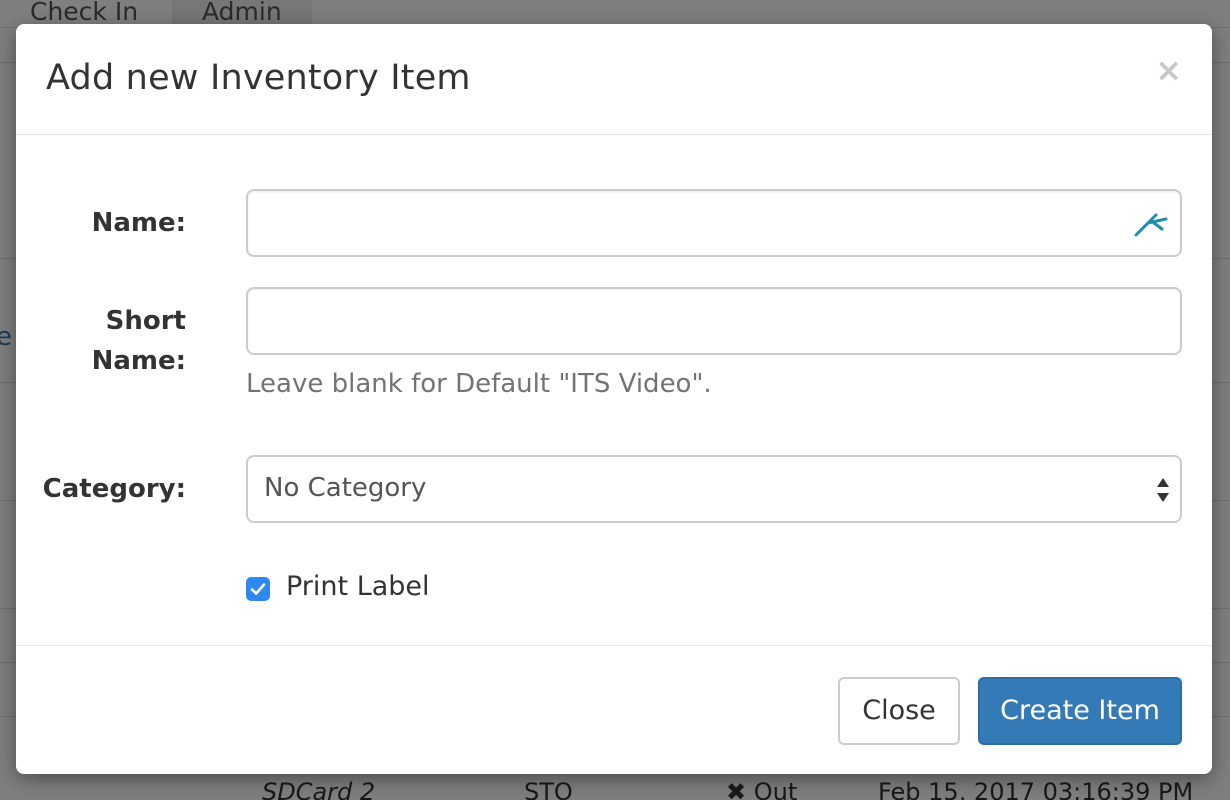  Describe the element at coordinates (345, 488) in the screenshot. I see `category-select-value: No Category` at that location.